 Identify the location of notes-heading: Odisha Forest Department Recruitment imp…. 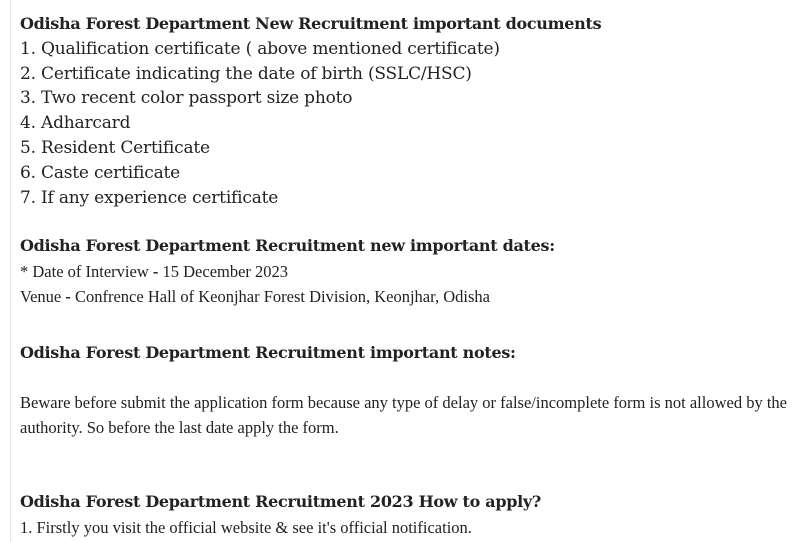
(268, 353).